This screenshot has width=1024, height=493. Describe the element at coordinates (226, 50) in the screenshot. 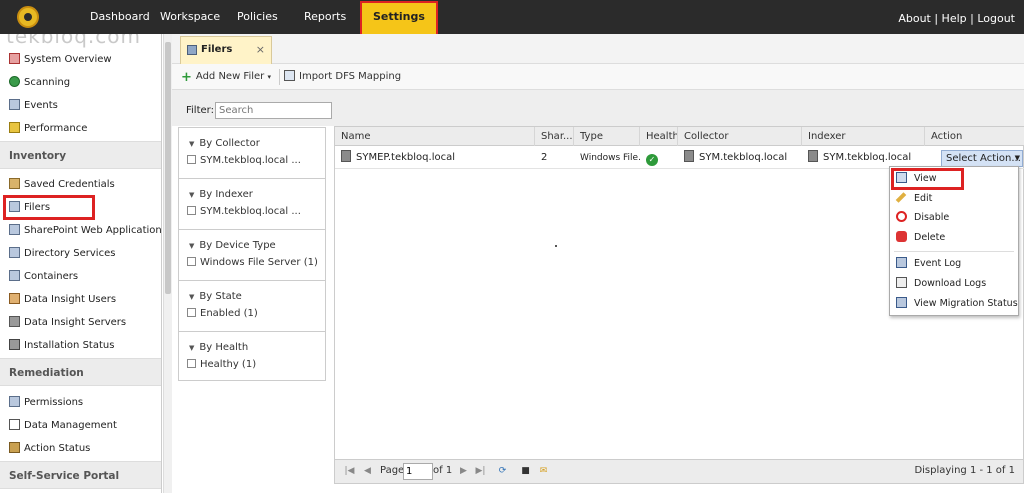

I see `tab-filers: Filers ×` at that location.